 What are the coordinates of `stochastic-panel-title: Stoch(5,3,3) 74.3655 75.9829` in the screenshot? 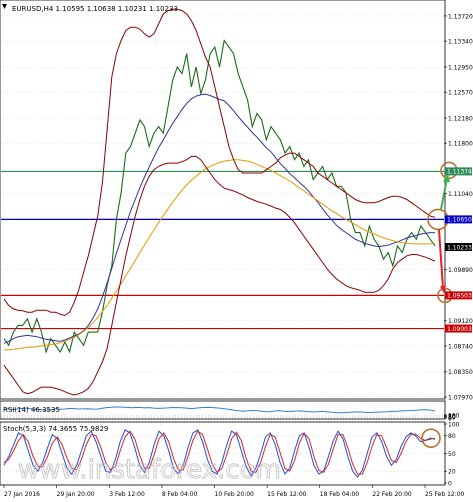 It's located at (55, 429).